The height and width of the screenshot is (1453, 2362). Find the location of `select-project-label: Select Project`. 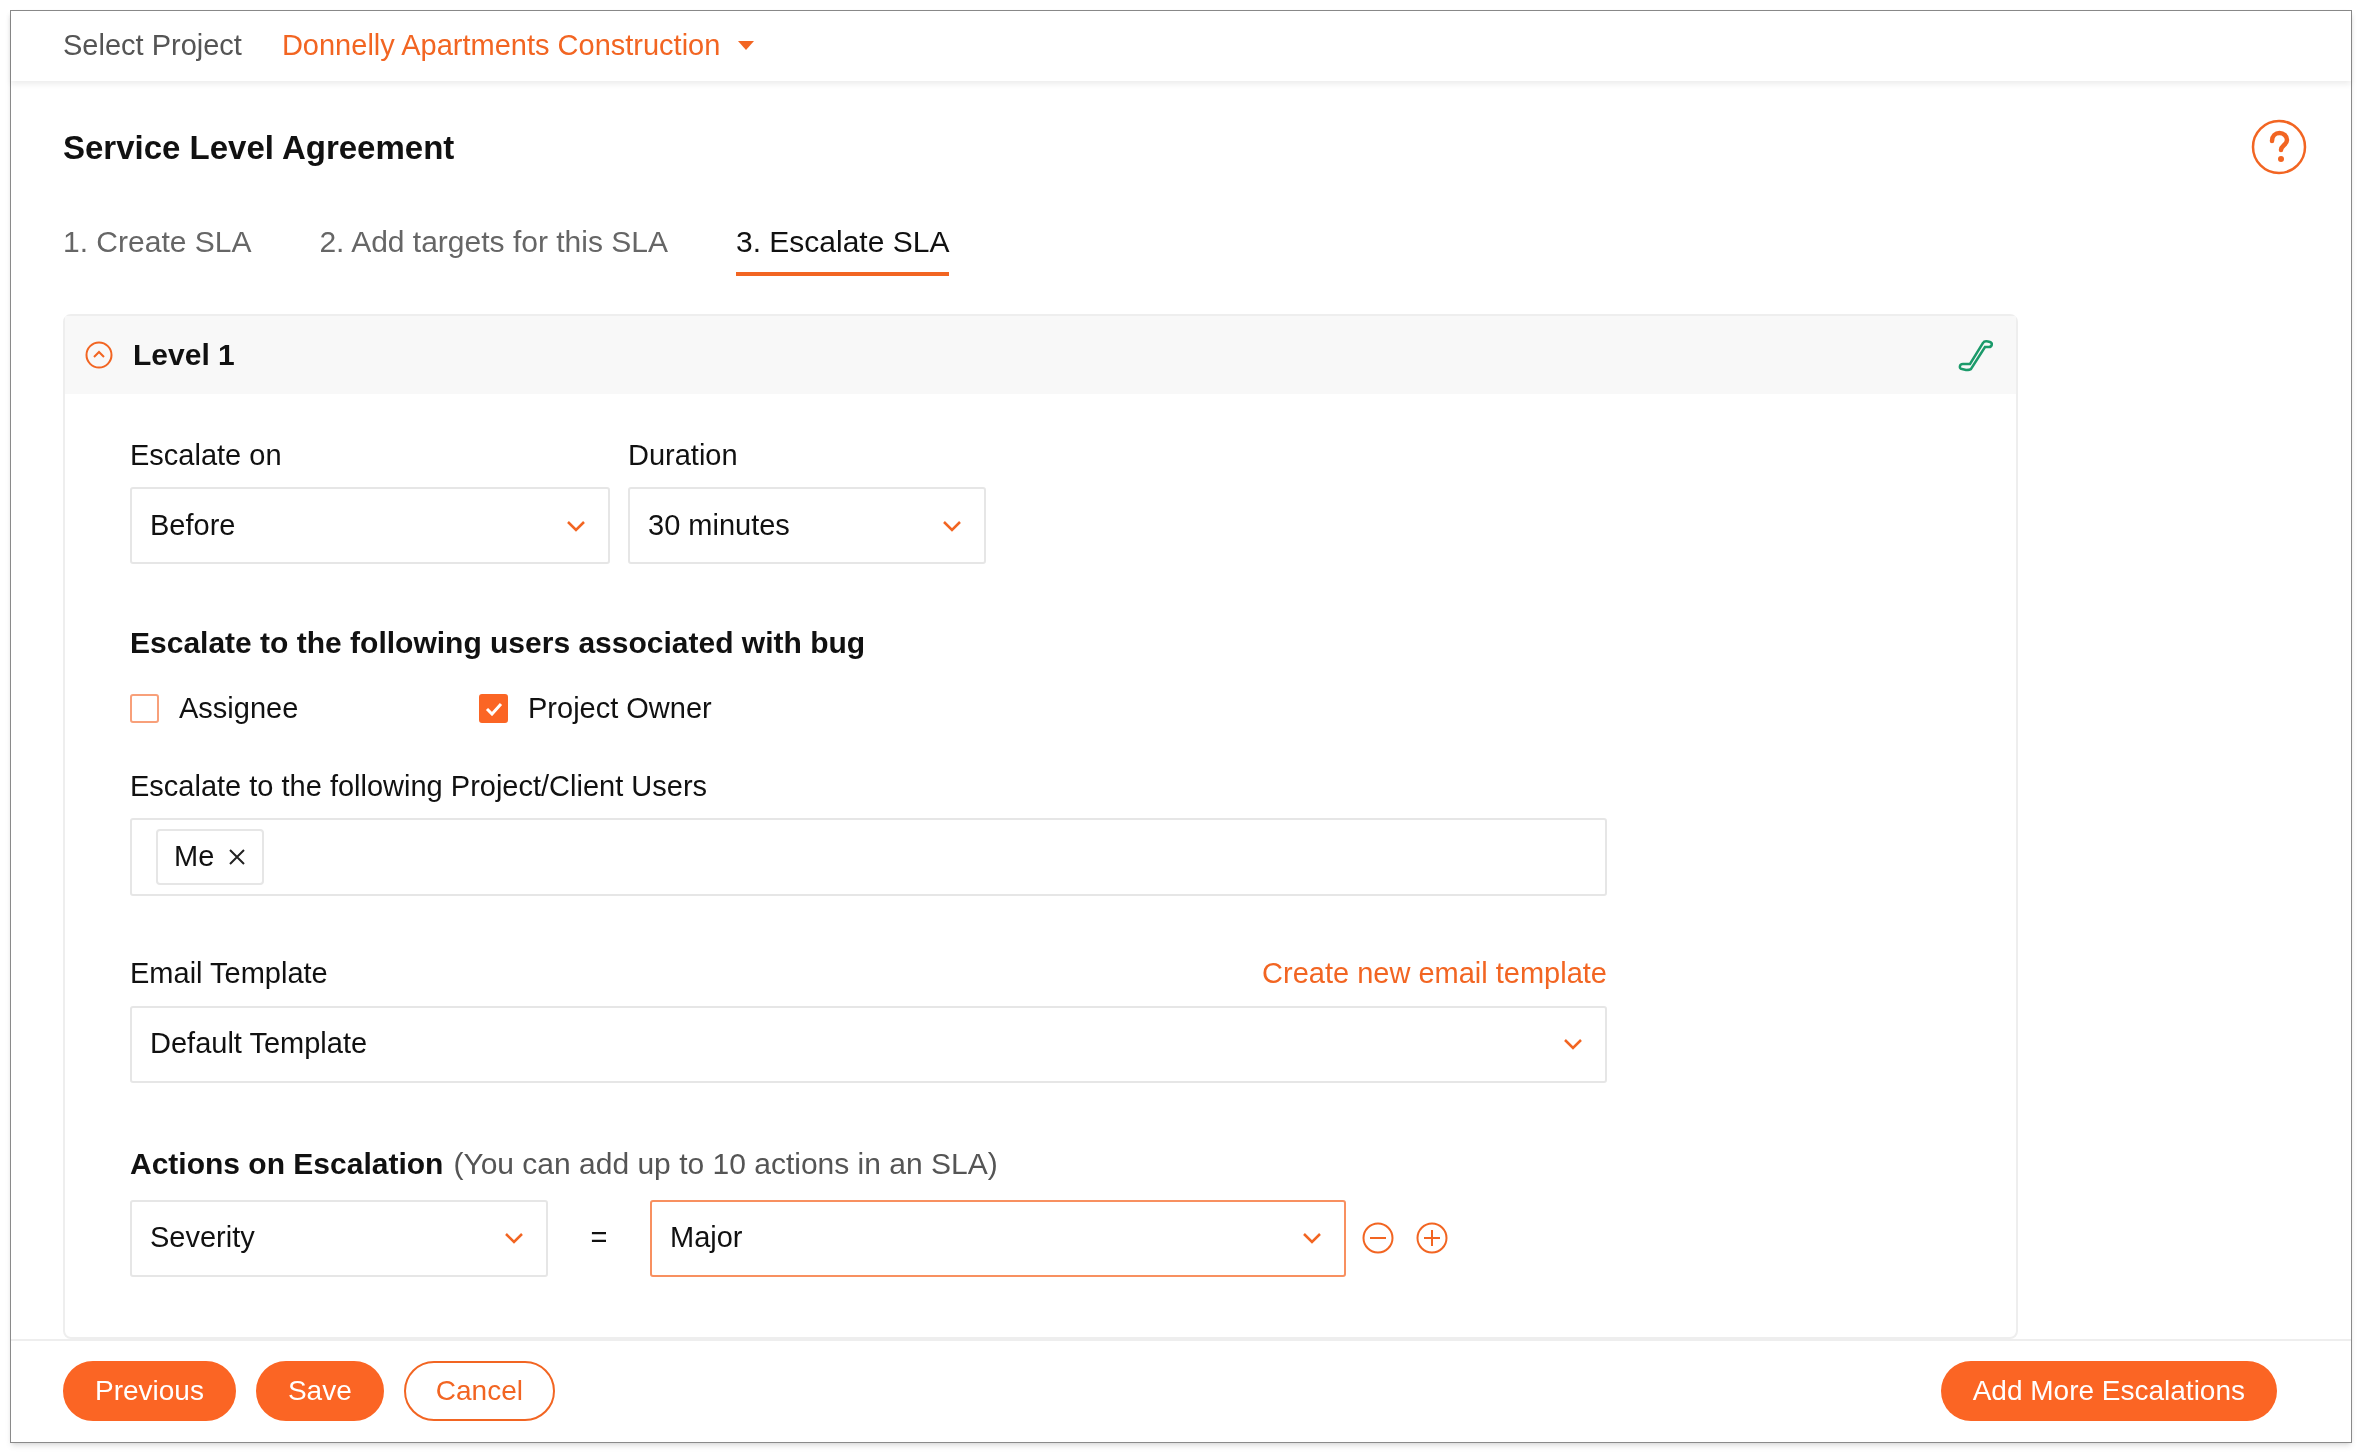

select-project-label: Select Project is located at coordinates (152, 46).